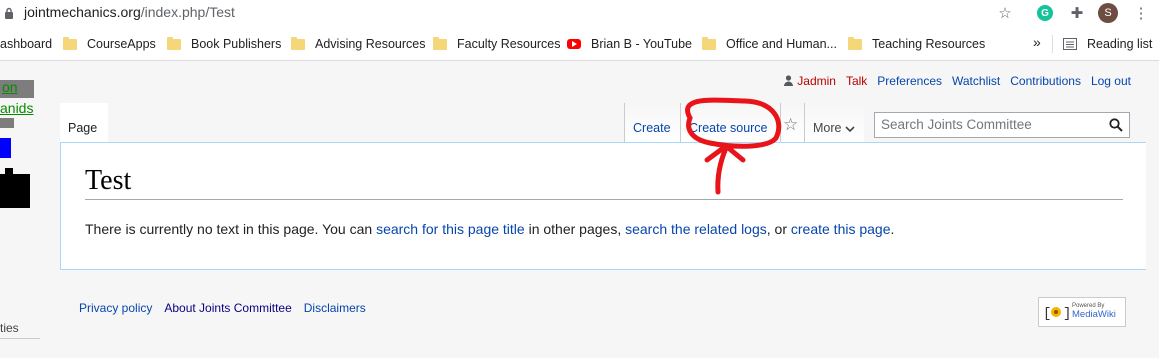  What do you see at coordinates (83, 128) in the screenshot?
I see `tab-page-label: Page` at bounding box center [83, 128].